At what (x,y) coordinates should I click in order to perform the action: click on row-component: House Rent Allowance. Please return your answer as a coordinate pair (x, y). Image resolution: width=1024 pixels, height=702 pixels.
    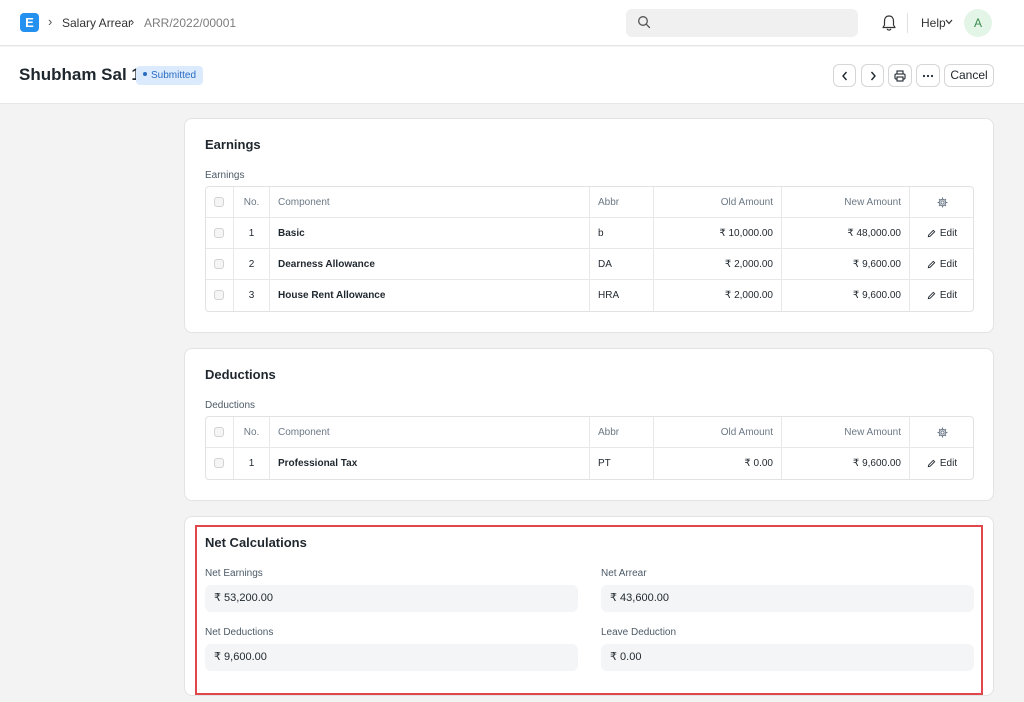
    Looking at the image, I should click on (430, 295).